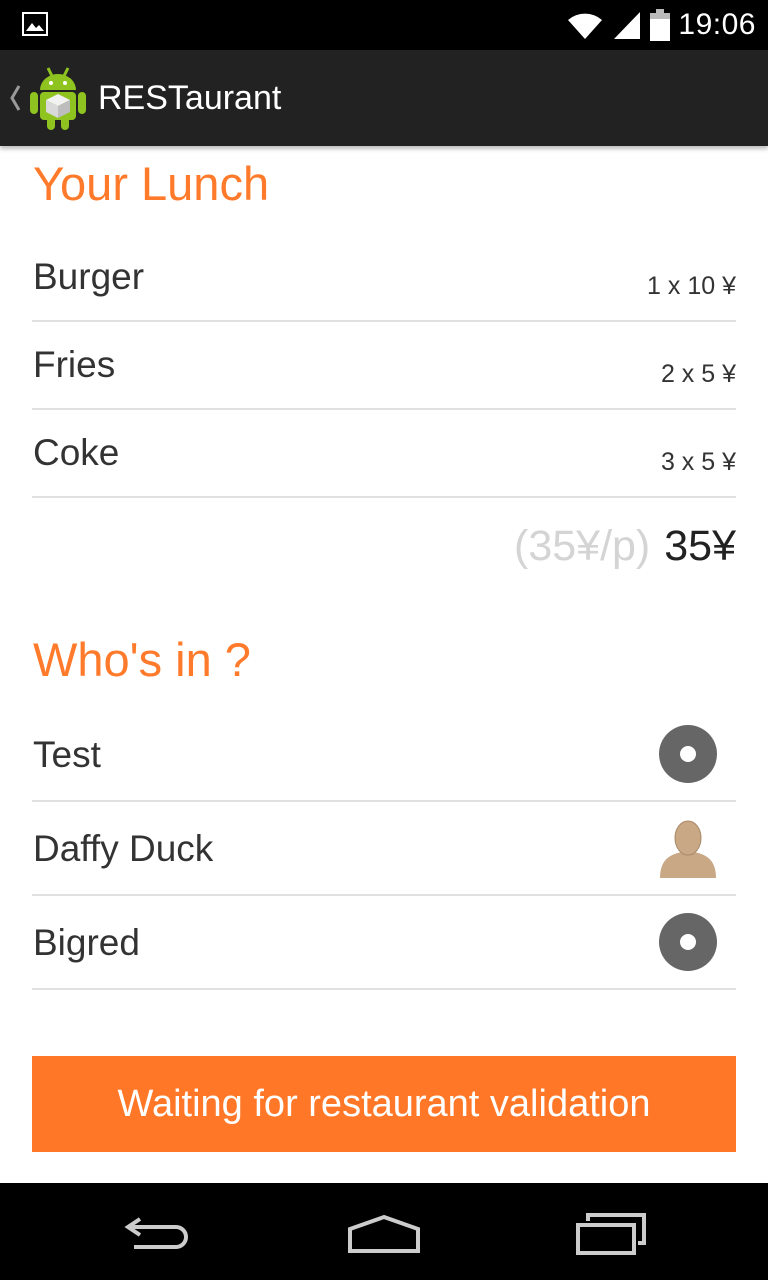 The height and width of the screenshot is (1280, 768). Describe the element at coordinates (142, 659) in the screenshot. I see `who-section-title: Who's in ?` at that location.